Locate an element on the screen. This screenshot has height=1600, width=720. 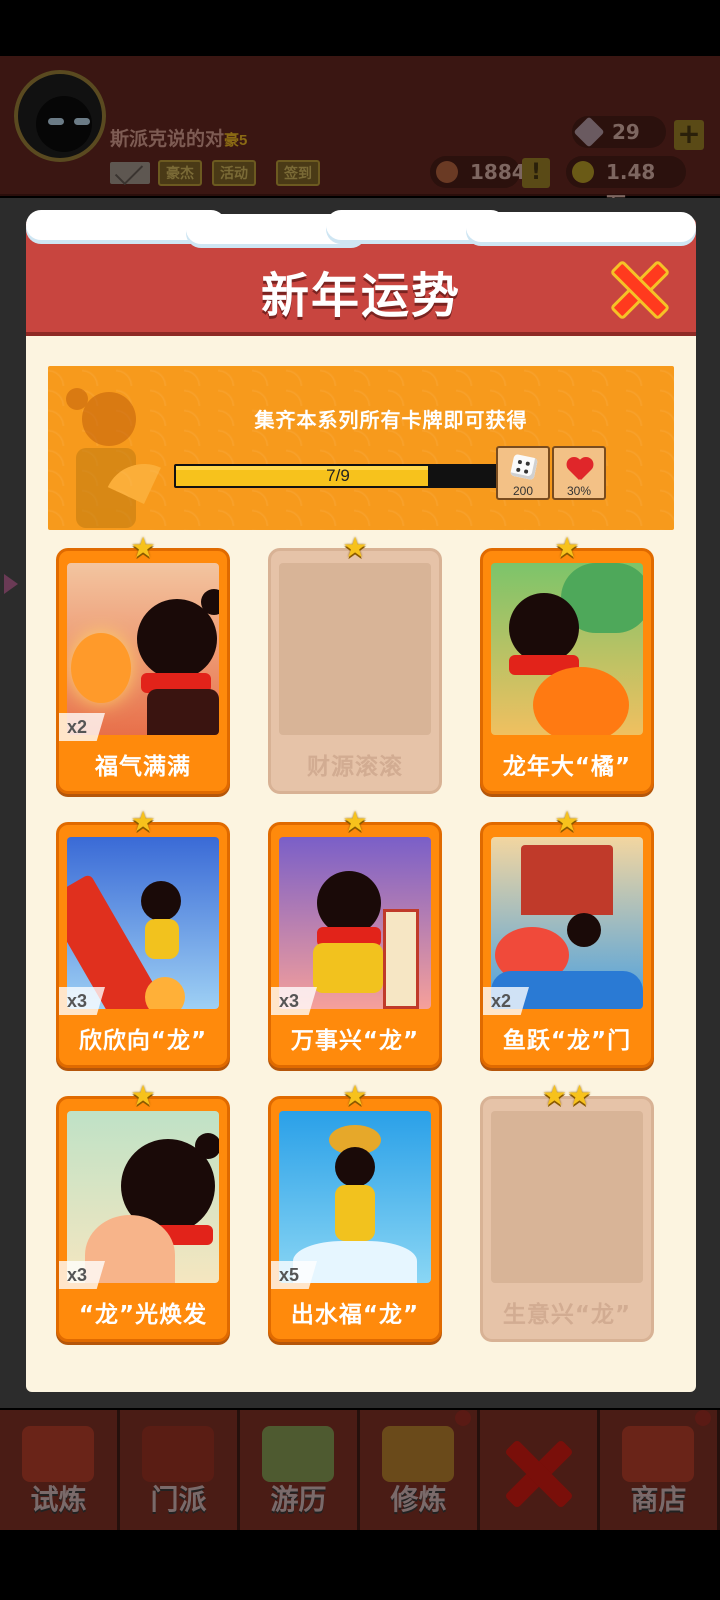
nav-item-cultivate: 修炼 is located at coordinates (420, 1470).